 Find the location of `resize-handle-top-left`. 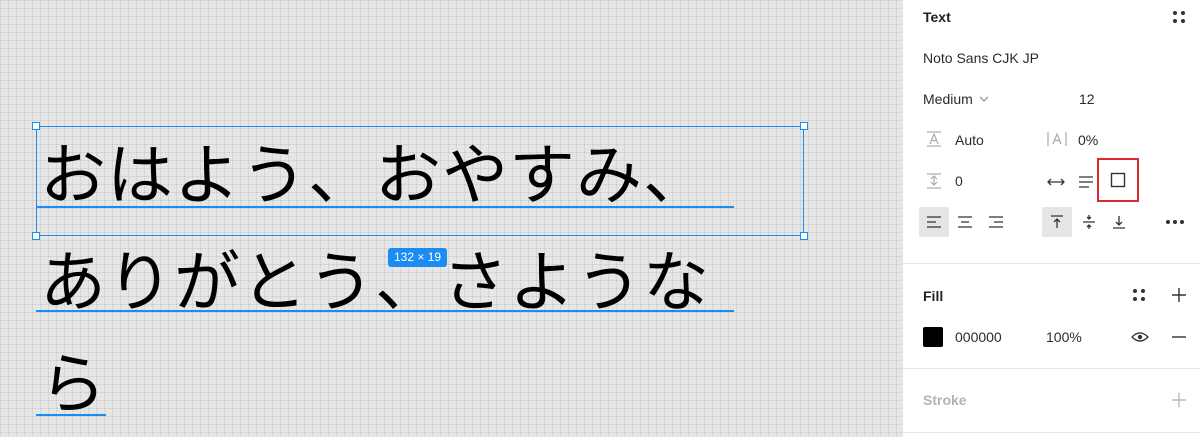

resize-handle-top-left is located at coordinates (36, 126).